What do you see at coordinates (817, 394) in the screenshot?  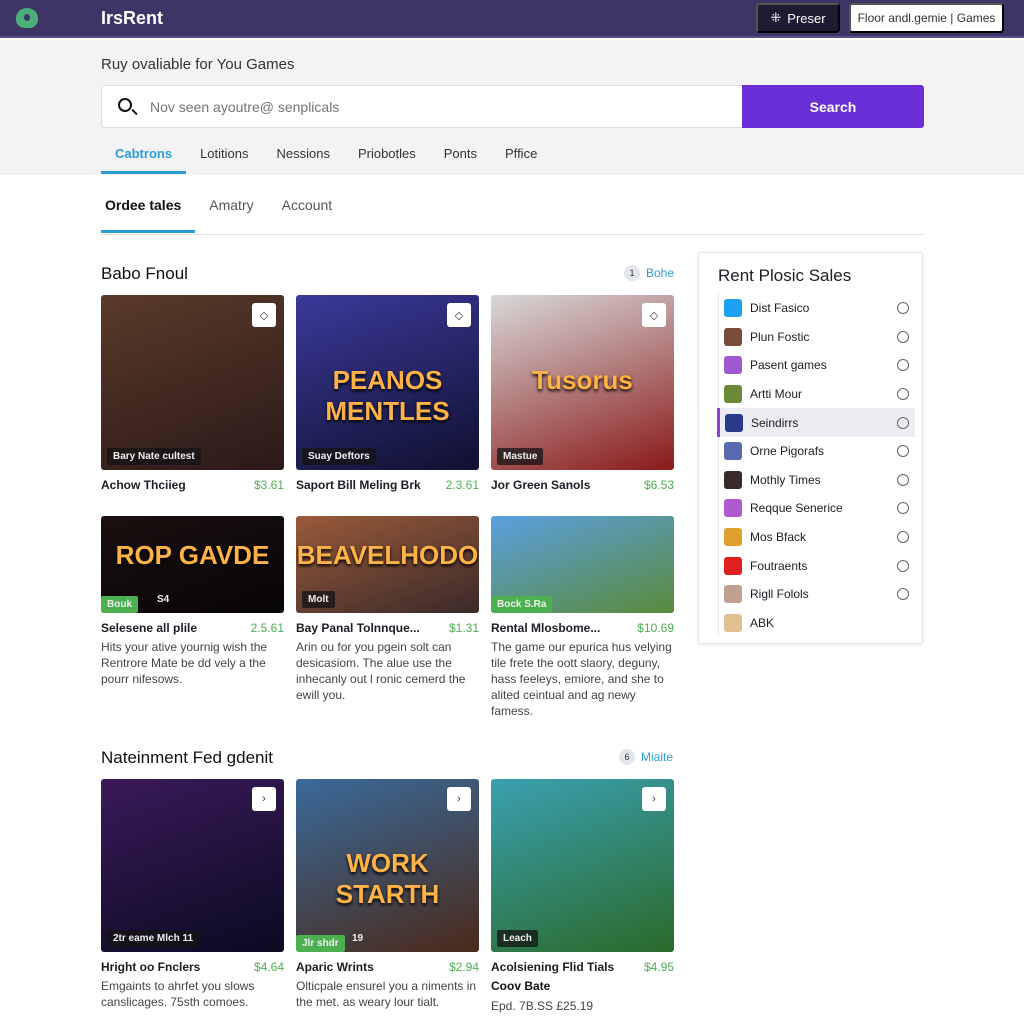 I see `sidebar-item: Artti Mour` at bounding box center [817, 394].